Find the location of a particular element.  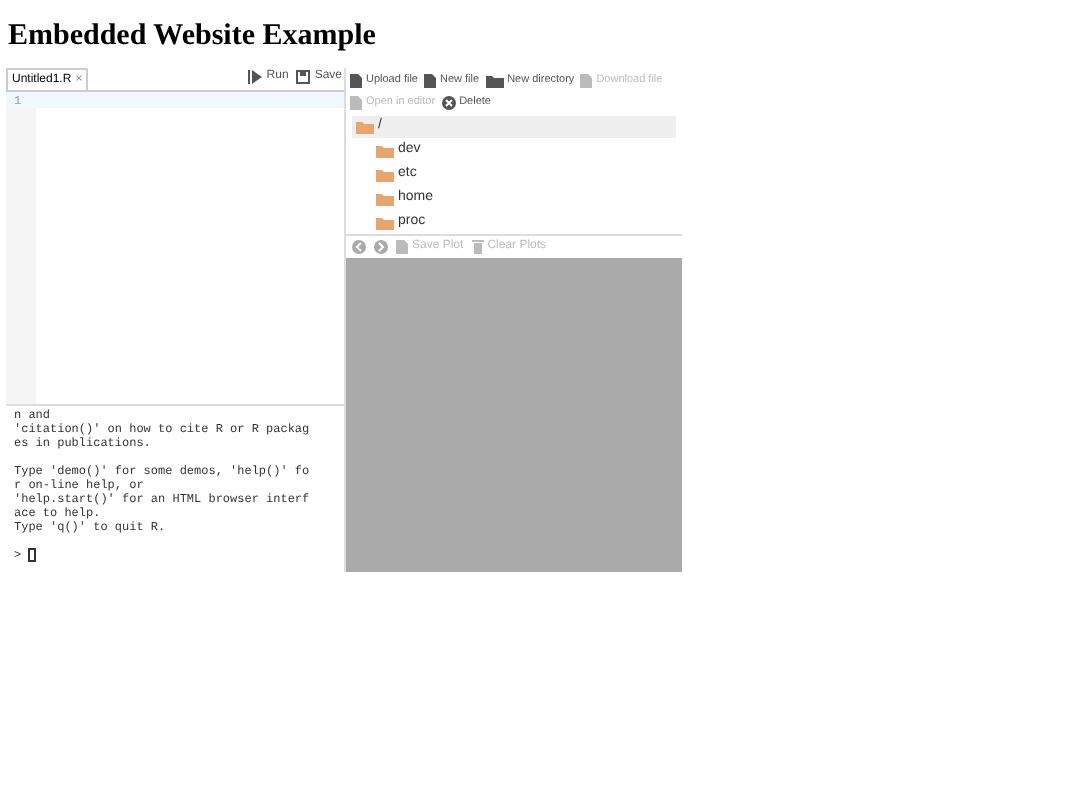

save-icon is located at coordinates (303, 77).